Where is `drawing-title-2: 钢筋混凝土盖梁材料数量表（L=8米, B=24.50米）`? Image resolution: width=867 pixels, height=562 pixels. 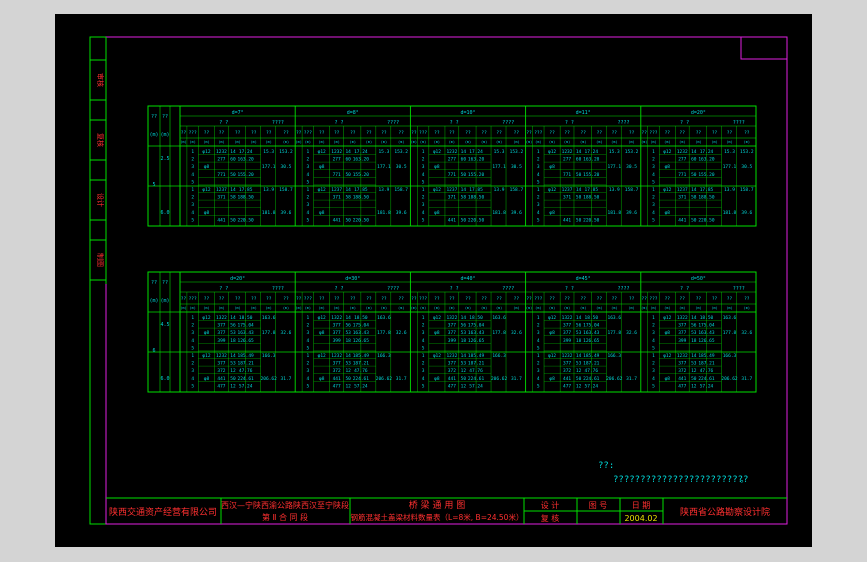
drawing-title-2: 钢筋混凝土盖梁材料数量表（L=8米, B=24.50米） is located at coordinates (437, 517).